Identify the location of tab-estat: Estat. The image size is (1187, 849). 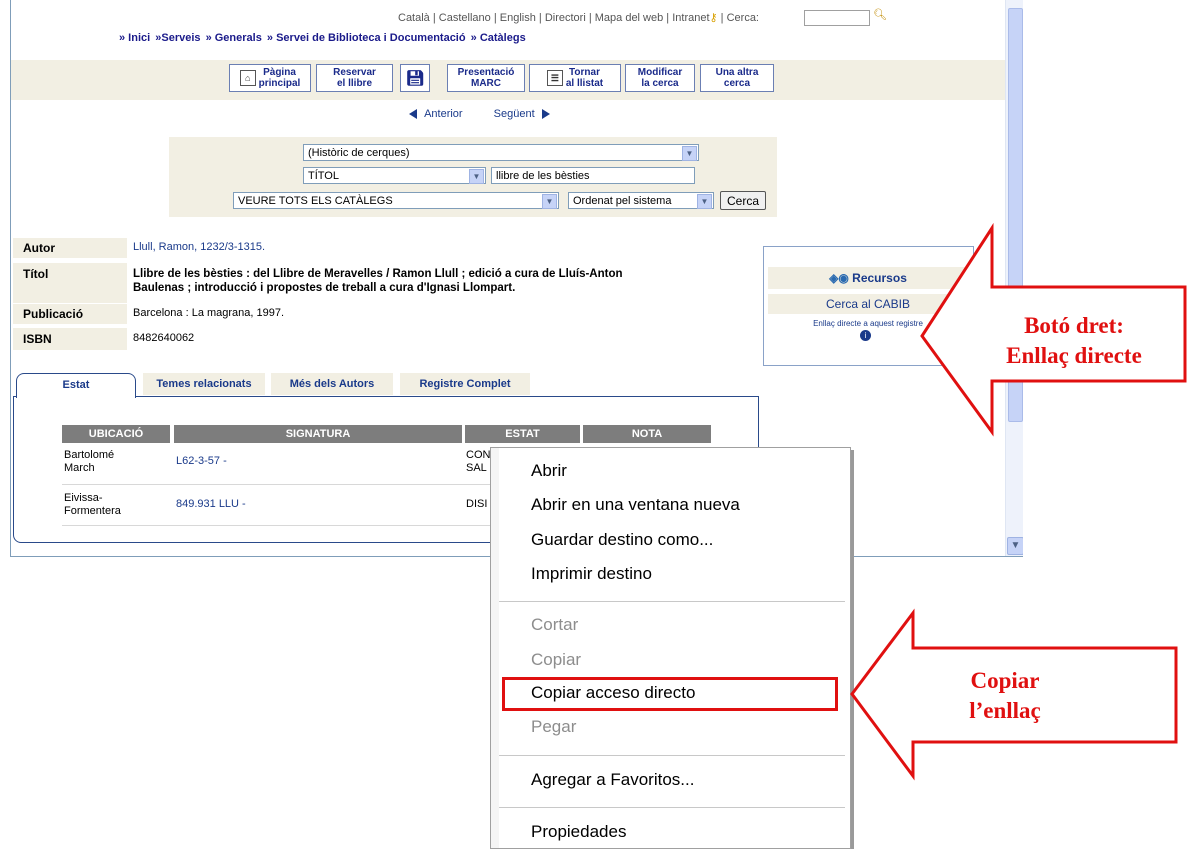
(76, 385).